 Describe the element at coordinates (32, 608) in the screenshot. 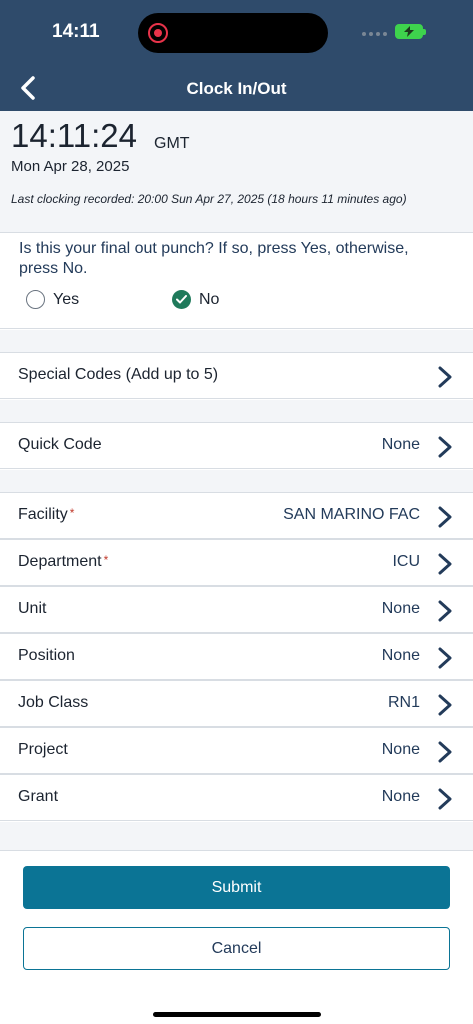

I see `row-label: Unit` at that location.